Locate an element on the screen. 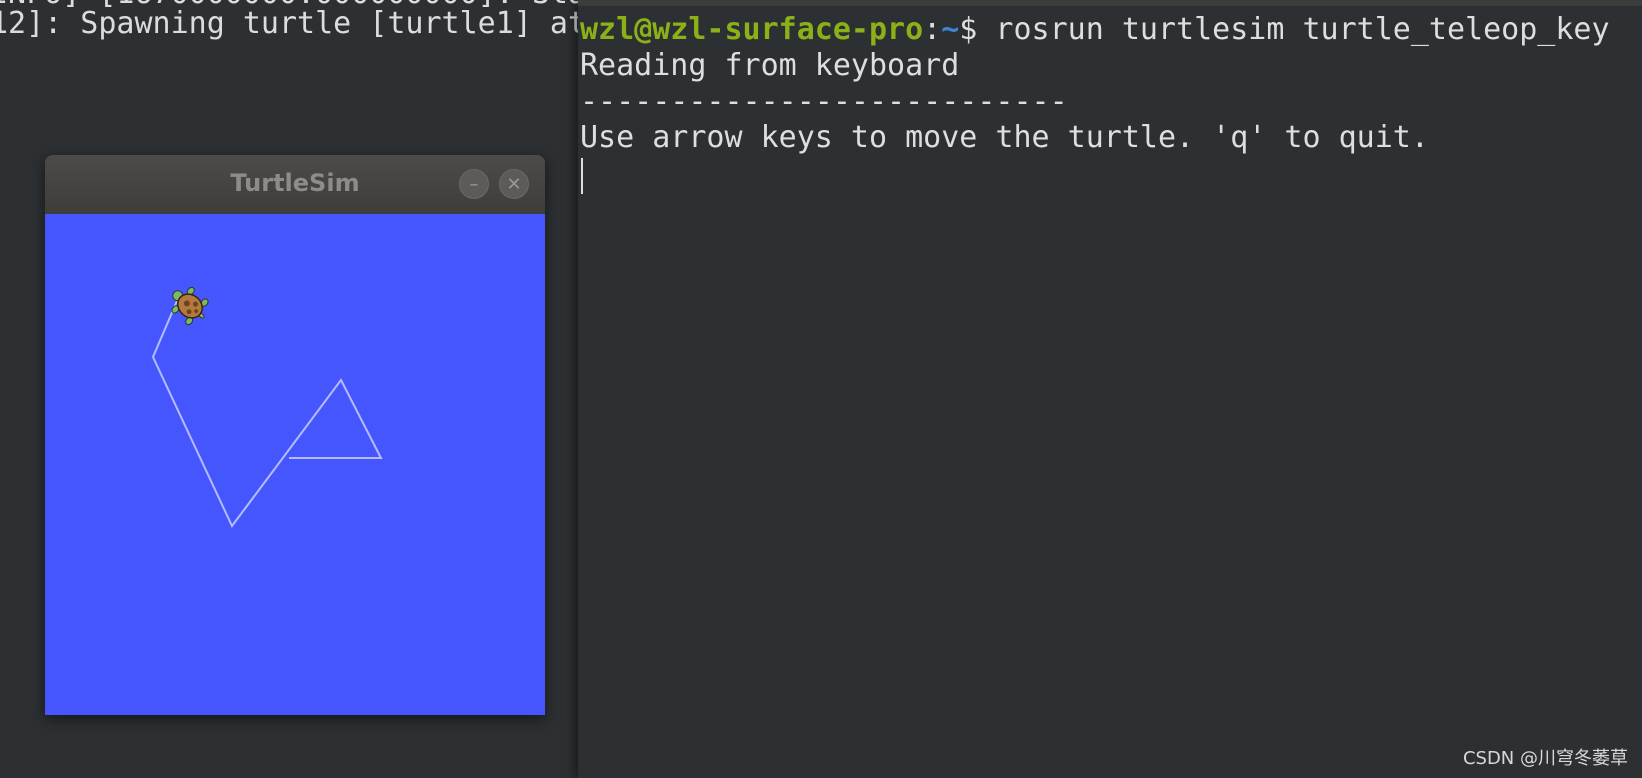 The image size is (1642, 778). prompt-symbol: $ is located at coordinates (977, 29).